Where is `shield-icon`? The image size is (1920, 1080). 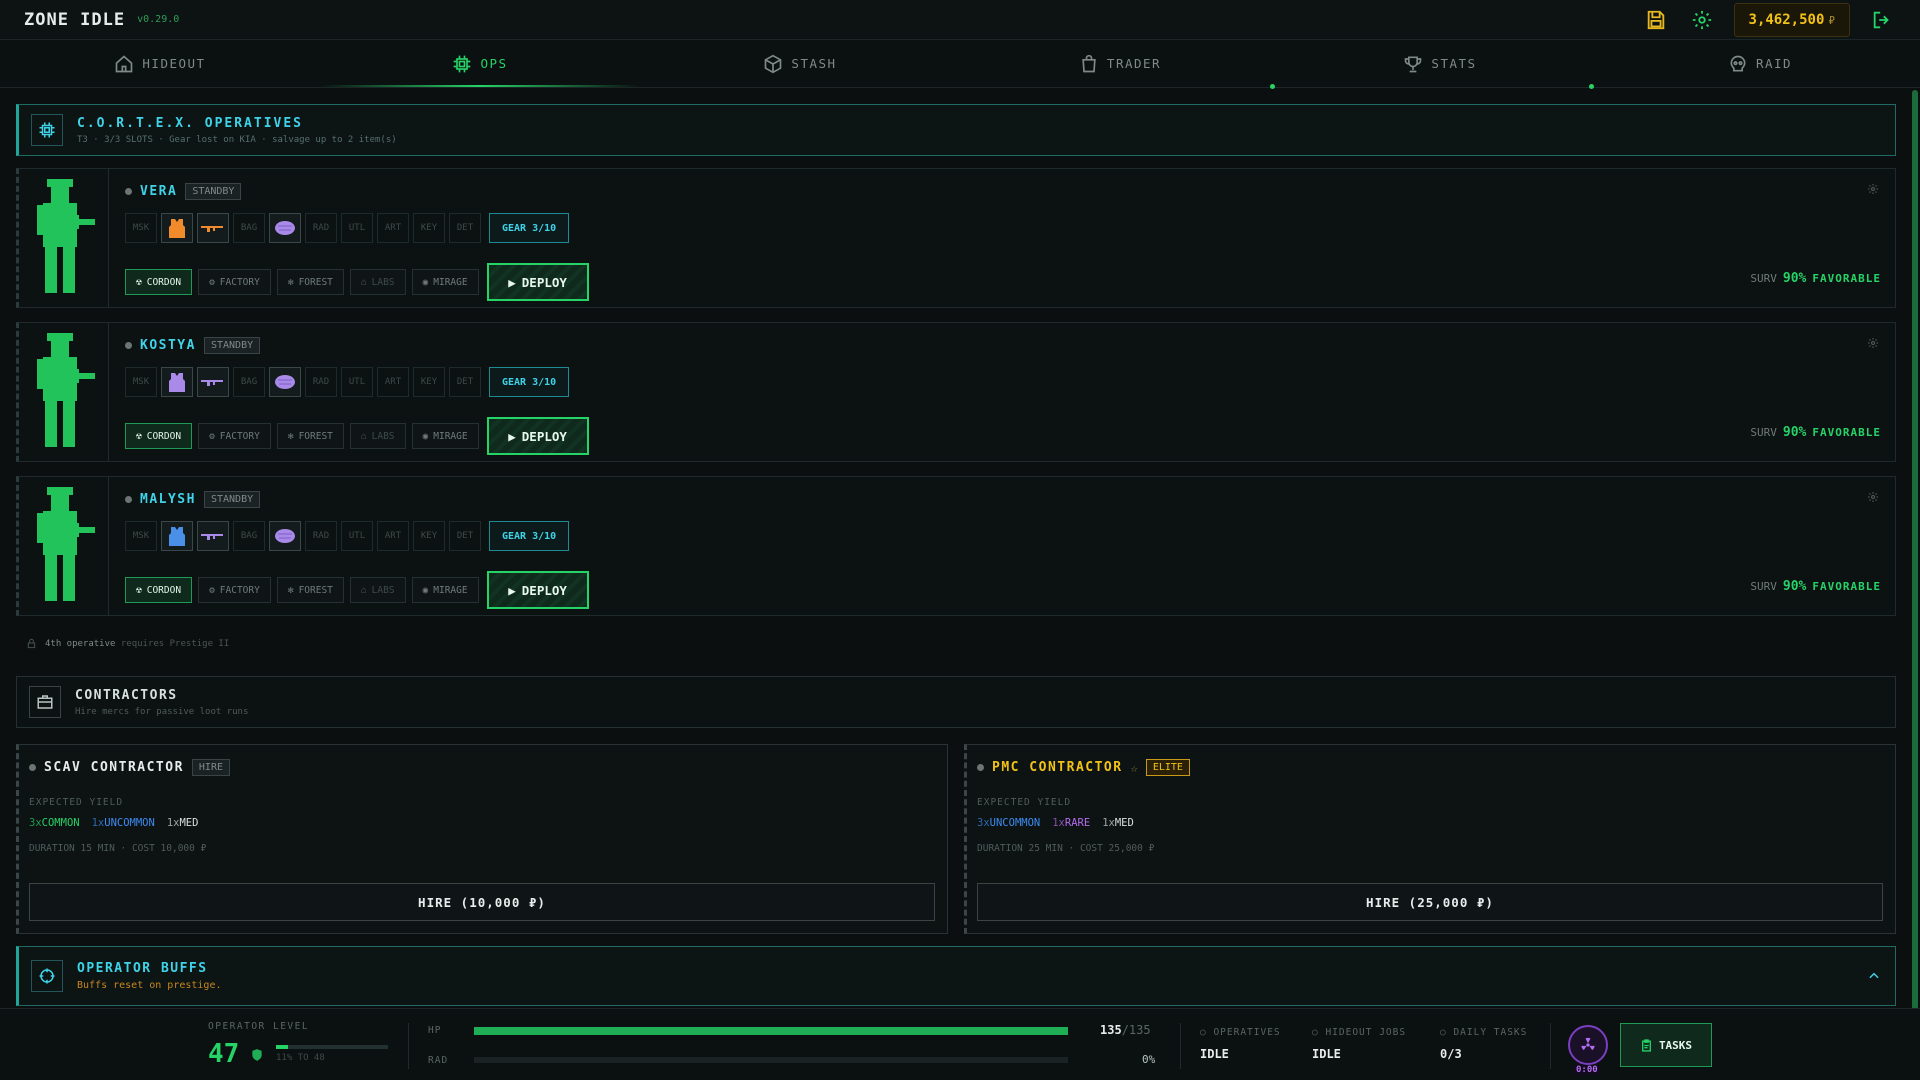
shield-icon is located at coordinates (257, 1055).